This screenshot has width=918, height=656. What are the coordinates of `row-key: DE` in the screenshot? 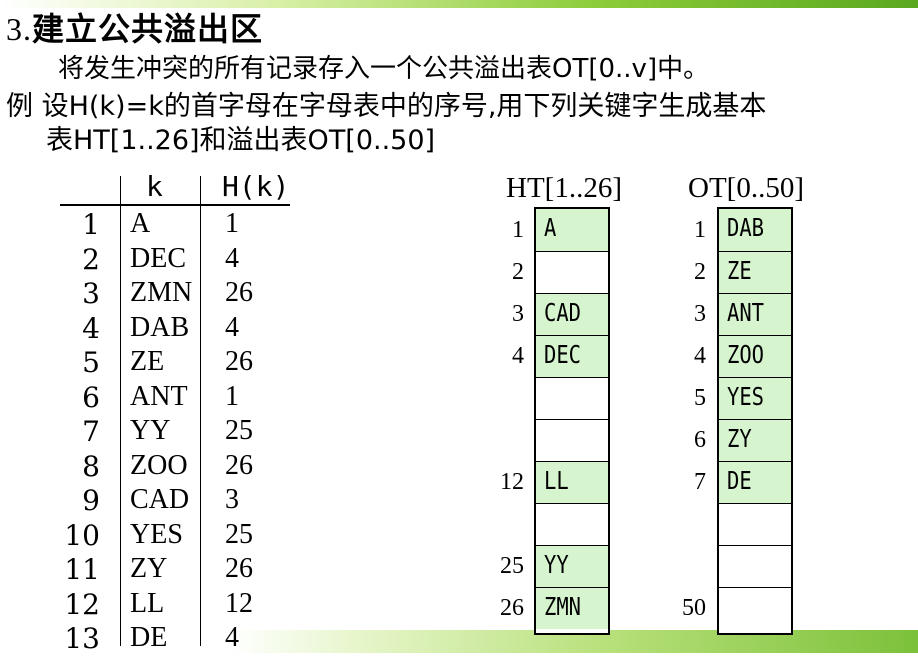 It's located at (149, 637).